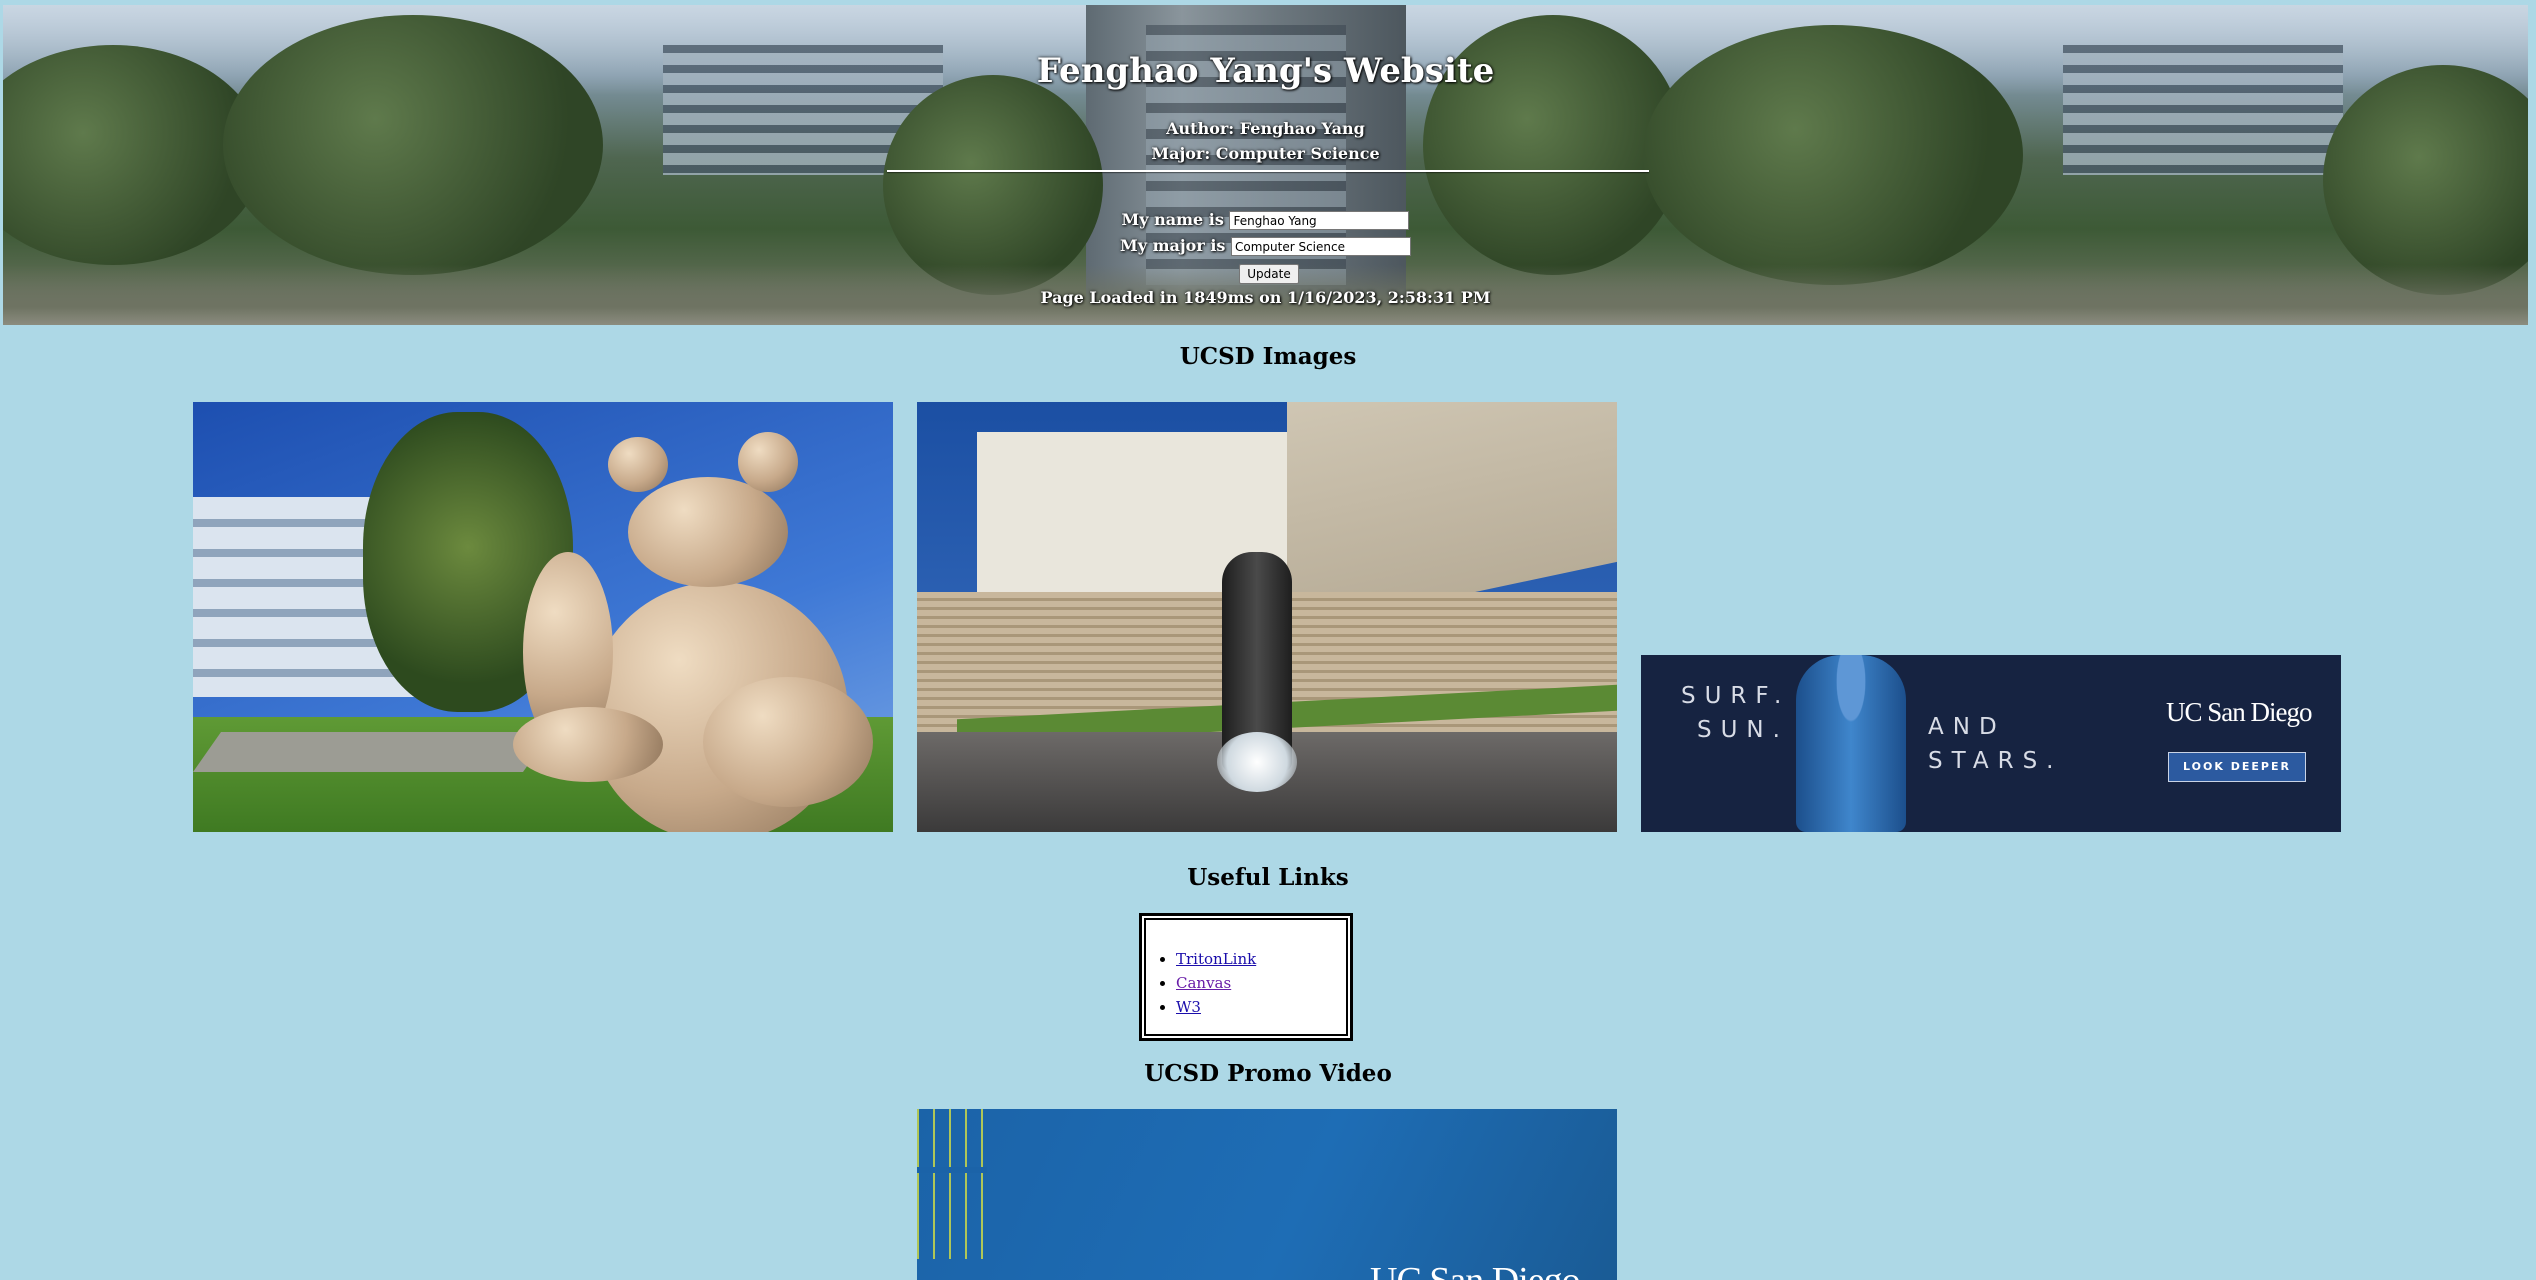  I want to click on ad-text-left: SURF. SUN., so click(1735, 713).